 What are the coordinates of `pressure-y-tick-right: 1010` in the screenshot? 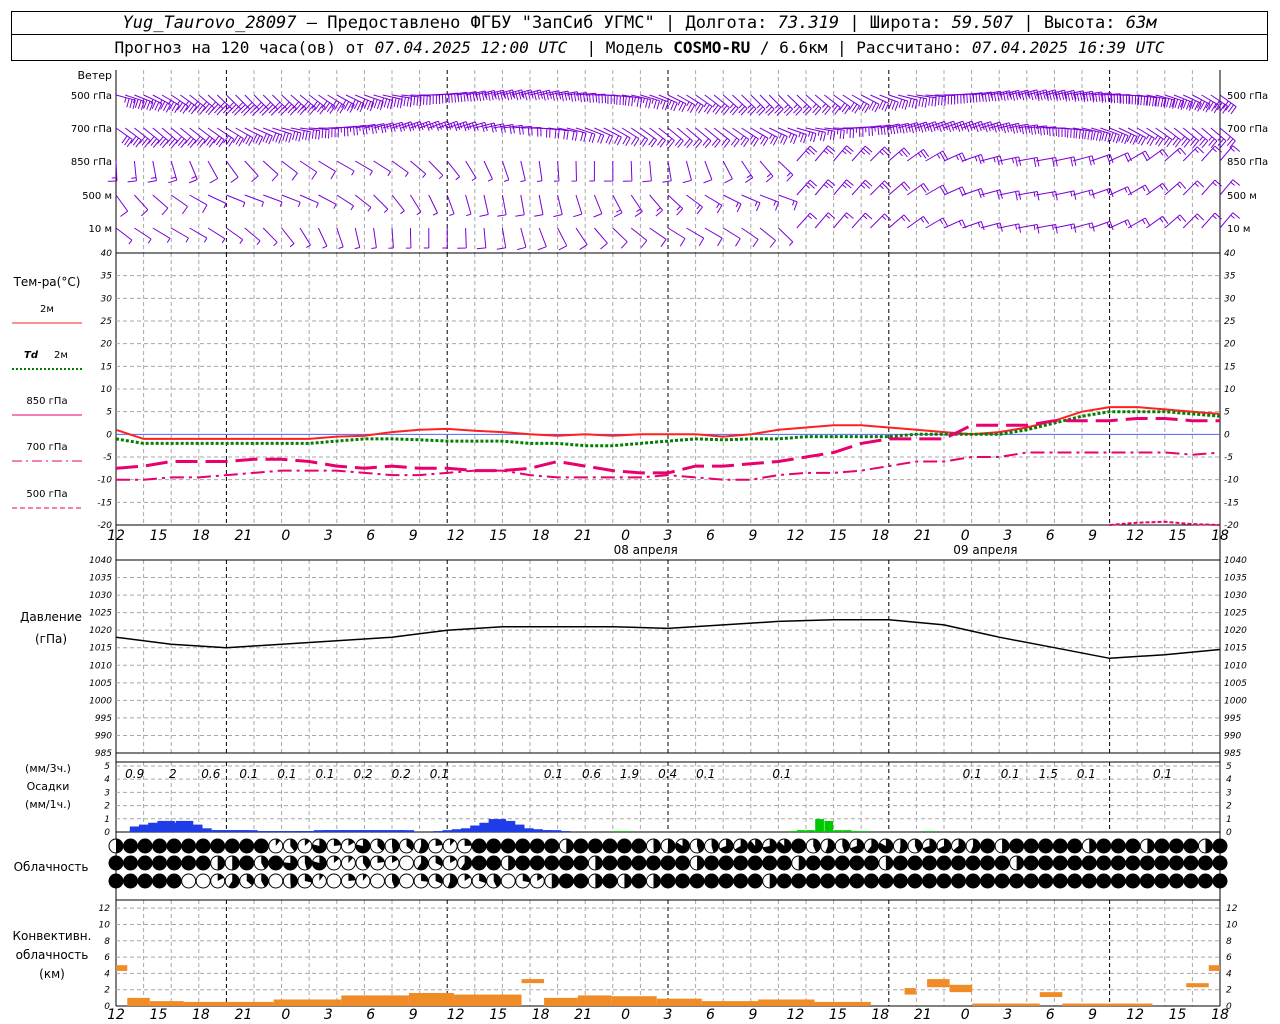 It's located at (1235, 666).